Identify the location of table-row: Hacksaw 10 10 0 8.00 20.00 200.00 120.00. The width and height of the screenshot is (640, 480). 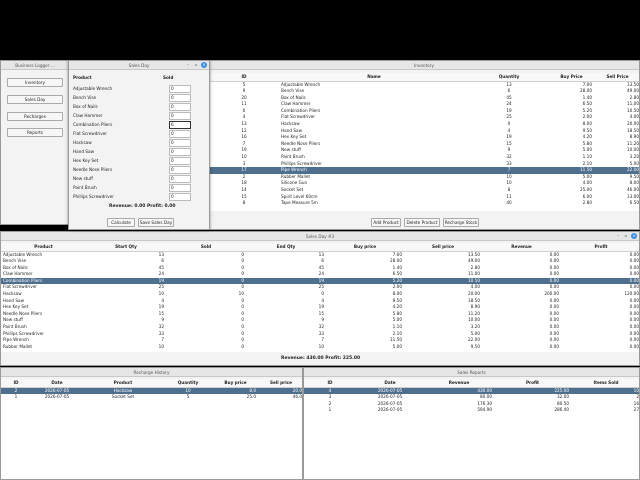
(320, 294).